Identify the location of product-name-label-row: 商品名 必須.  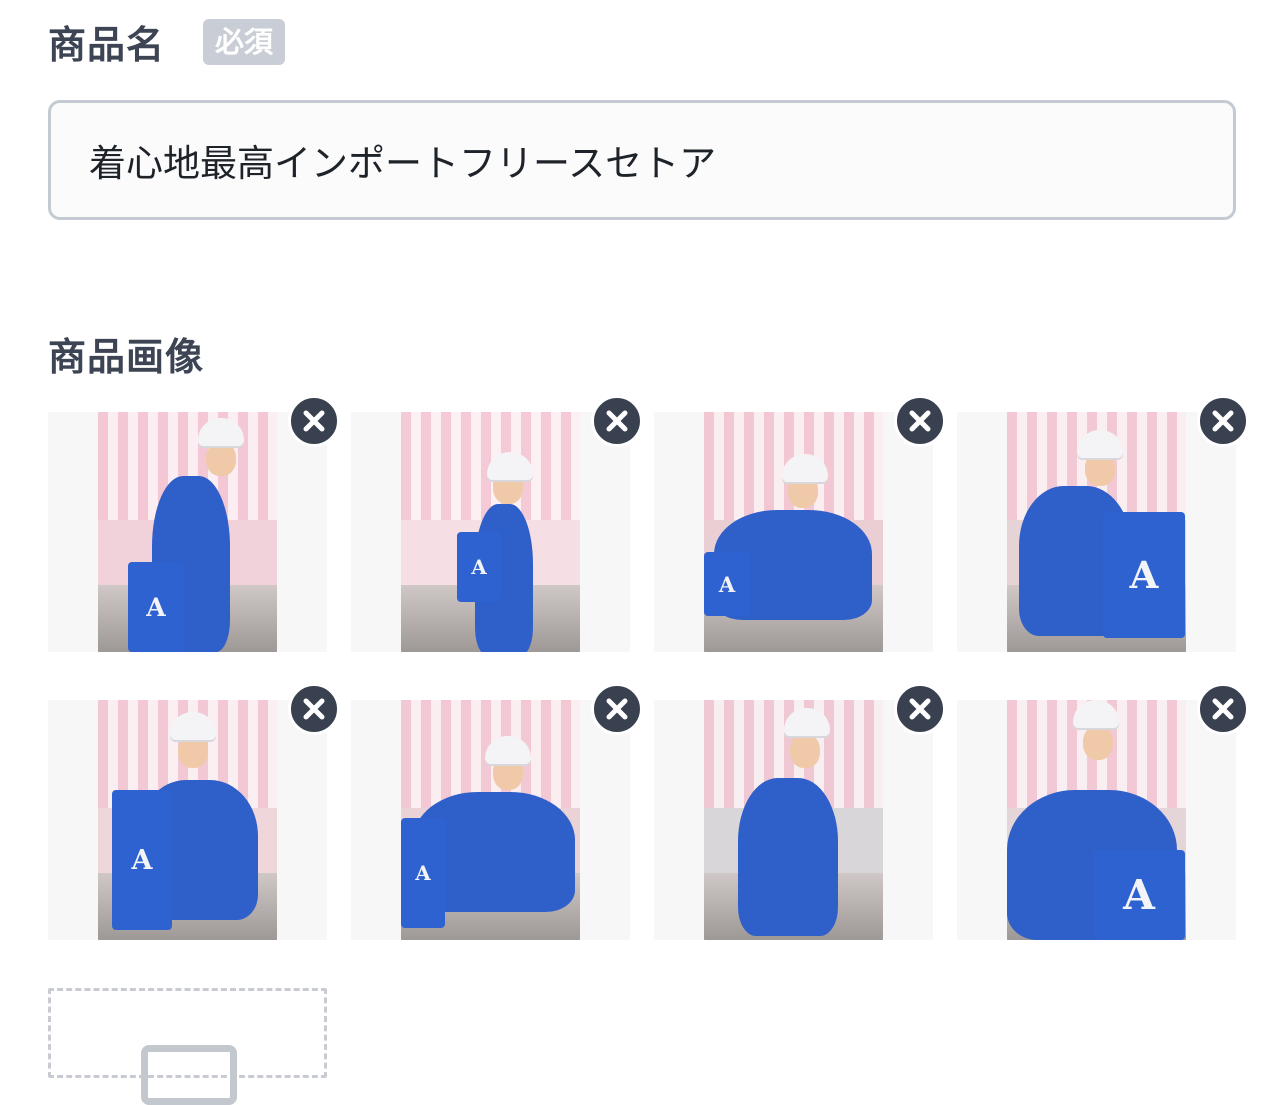
(167, 41).